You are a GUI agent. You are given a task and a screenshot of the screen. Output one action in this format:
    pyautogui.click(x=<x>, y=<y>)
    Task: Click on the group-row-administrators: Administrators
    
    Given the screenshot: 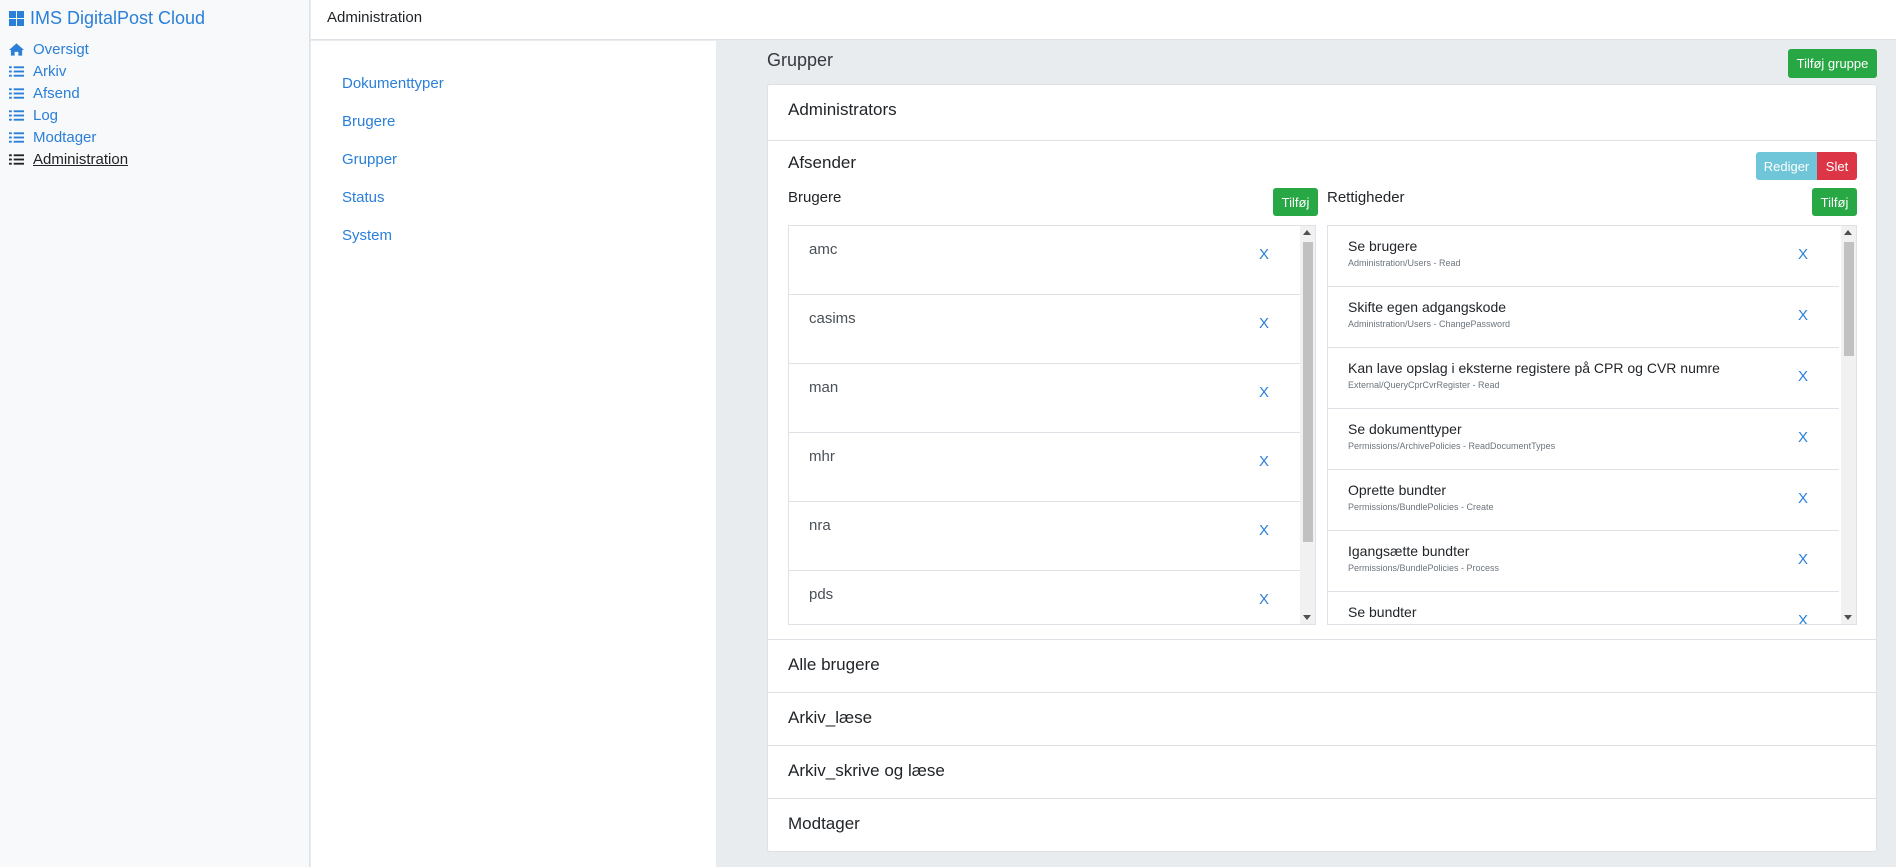 What is the action you would take?
    pyautogui.click(x=1322, y=113)
    